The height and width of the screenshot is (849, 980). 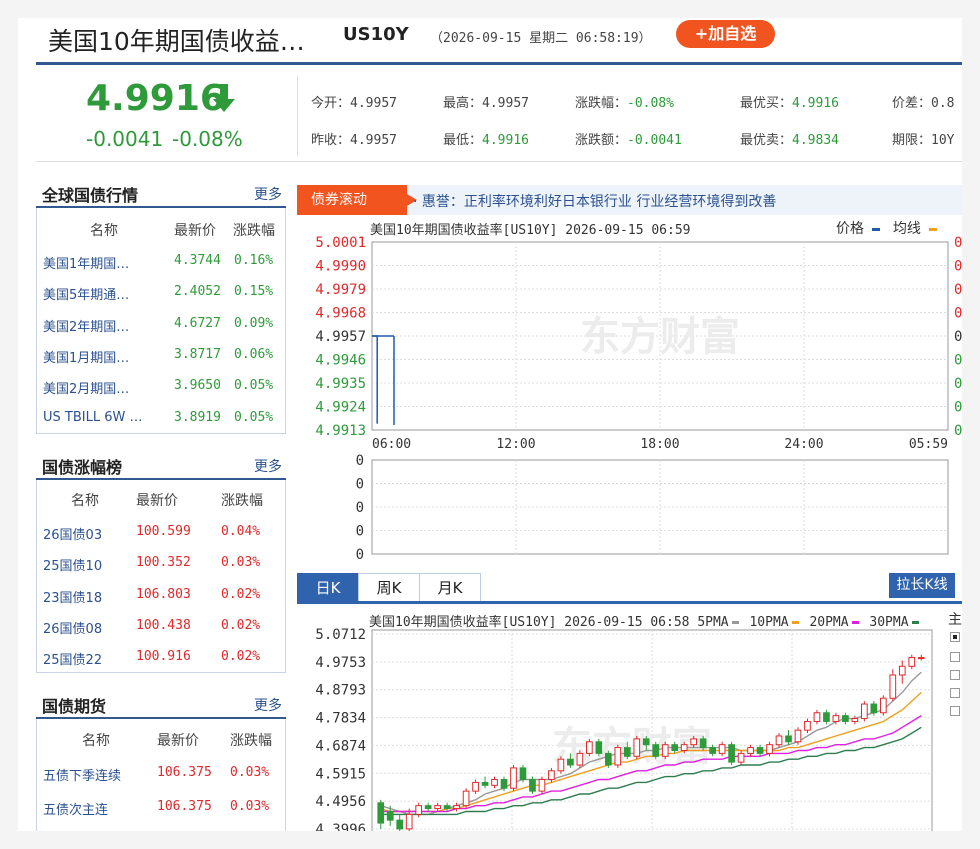 I want to click on news-ticker-tag: 债券滚动, so click(x=357, y=200).